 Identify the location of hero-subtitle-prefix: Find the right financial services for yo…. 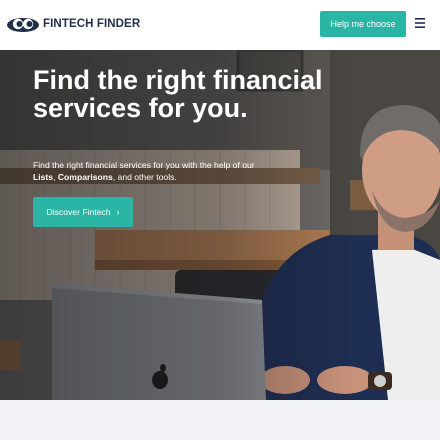
(144, 165).